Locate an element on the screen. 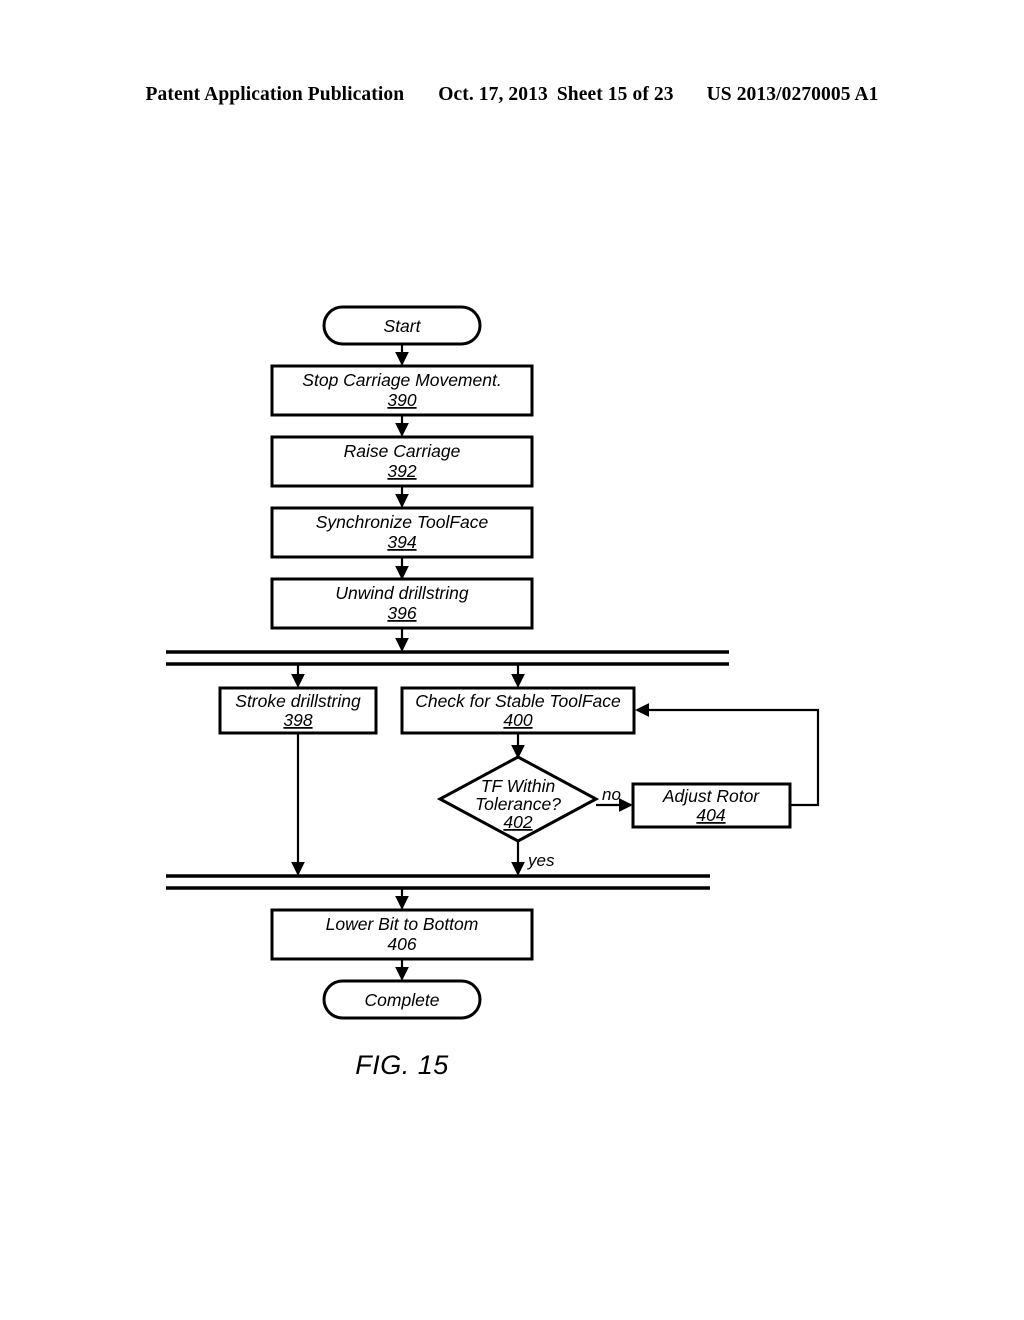  node-start: Start is located at coordinates (402, 325).